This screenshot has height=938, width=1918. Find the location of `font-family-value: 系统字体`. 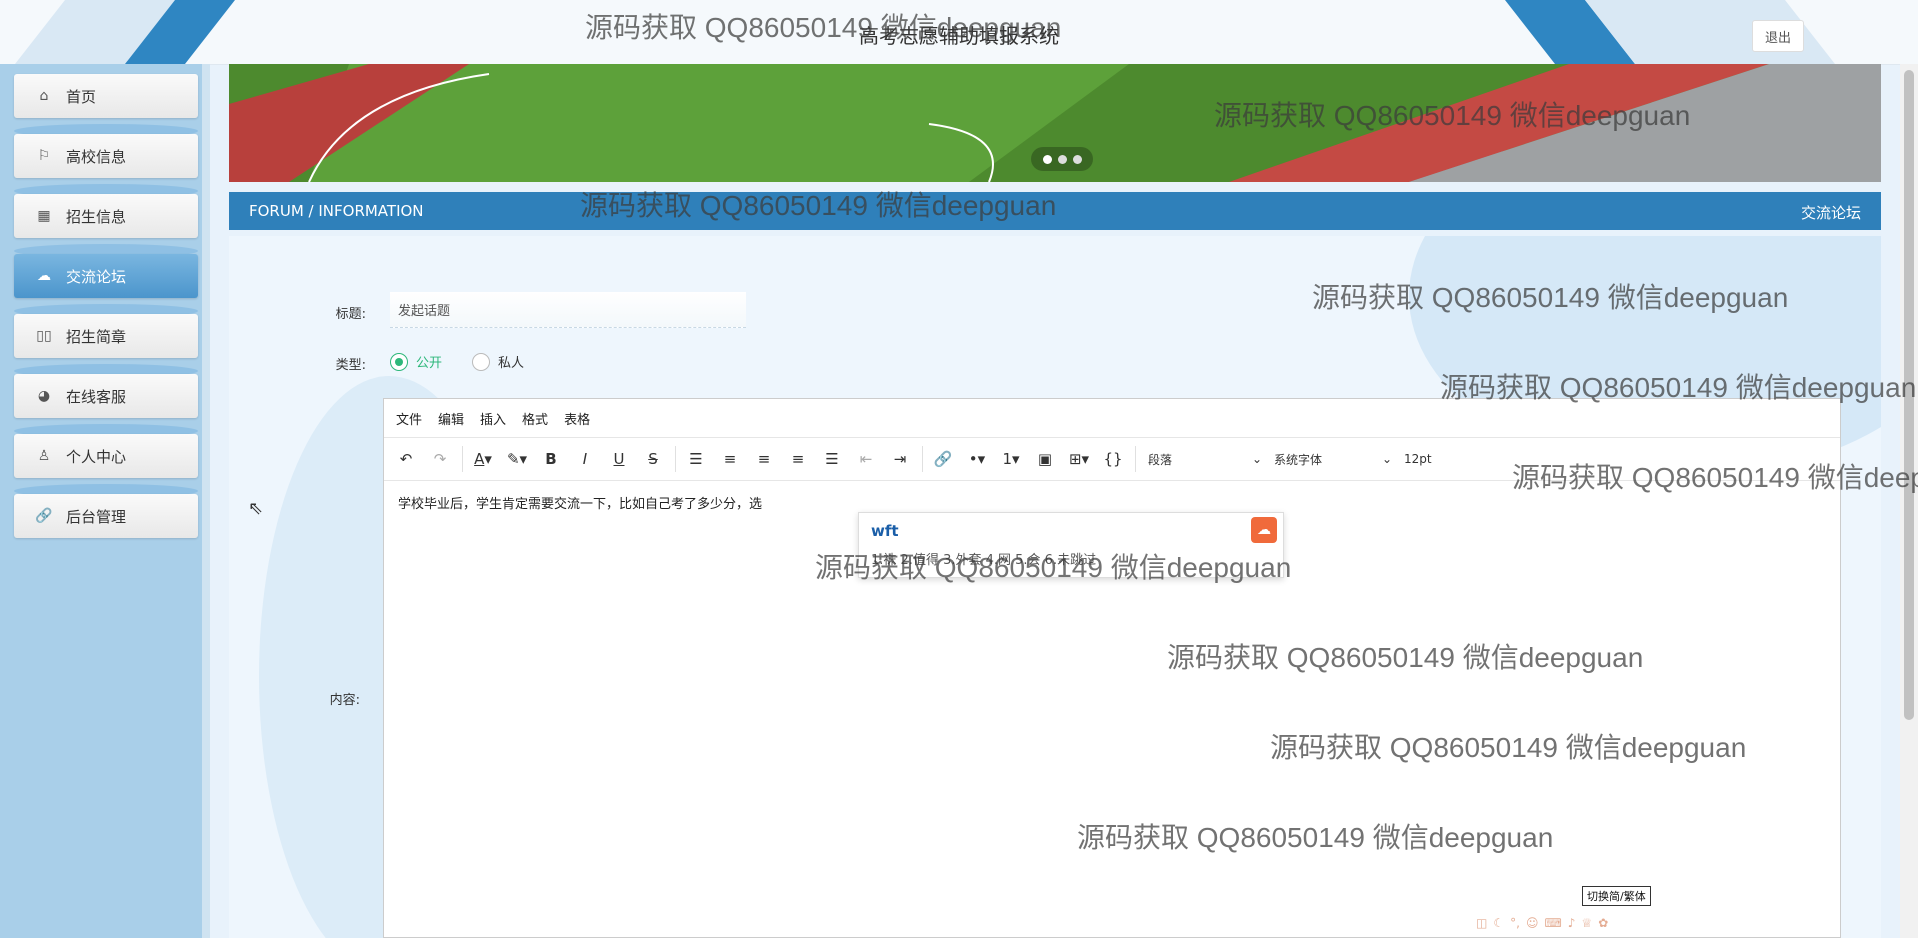

font-family-value: 系统字体 is located at coordinates (1298, 459).